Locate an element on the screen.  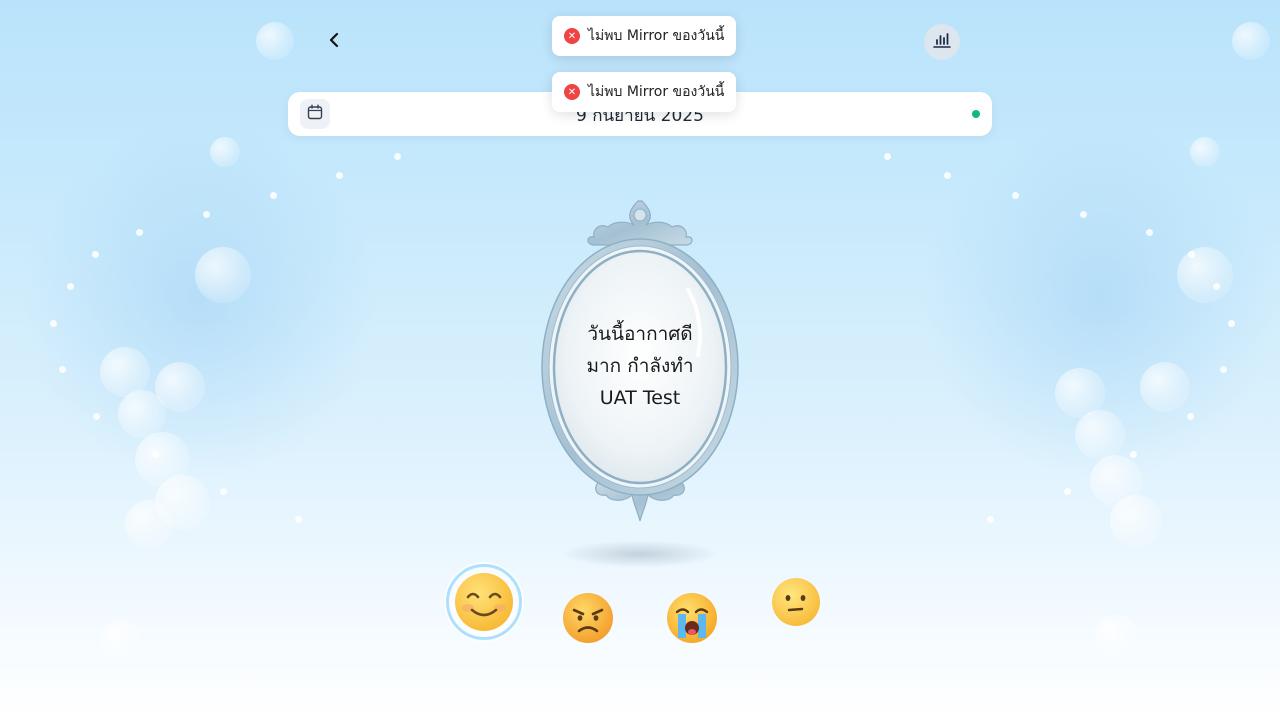
mood-neutral-button is located at coordinates (796, 602).